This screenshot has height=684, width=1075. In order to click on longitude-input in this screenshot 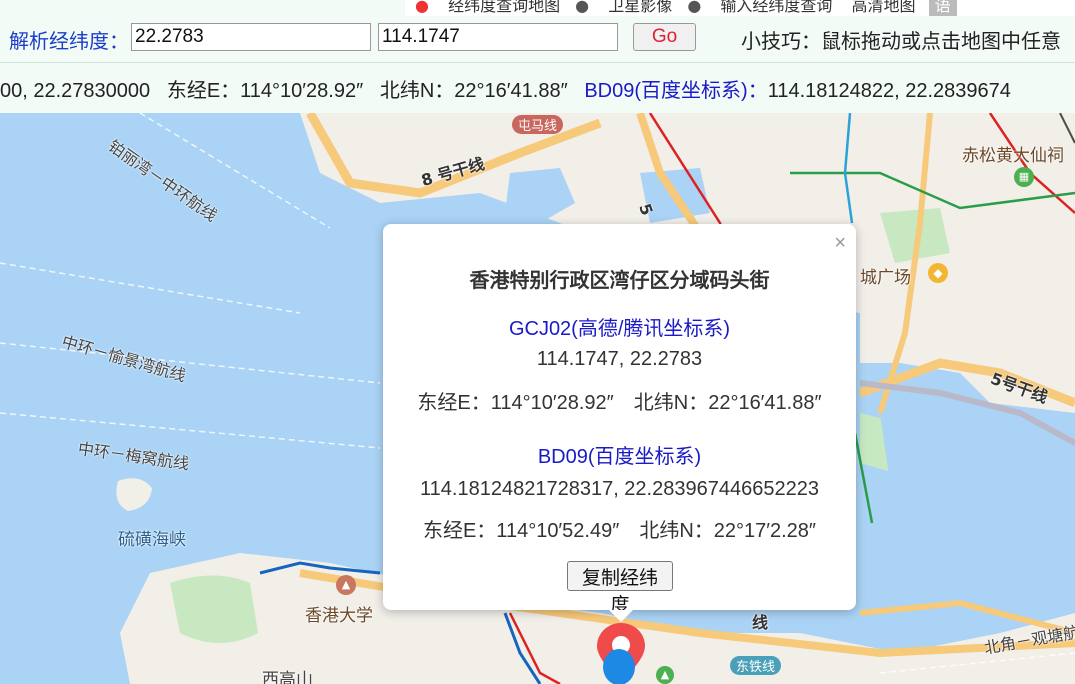, I will do `click(498, 37)`.